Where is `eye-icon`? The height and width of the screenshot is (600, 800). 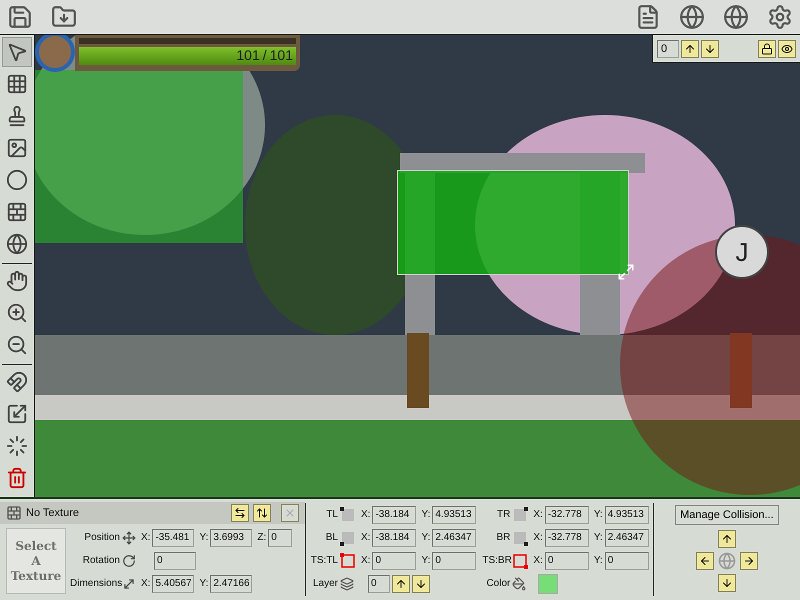 eye-icon is located at coordinates (787, 48).